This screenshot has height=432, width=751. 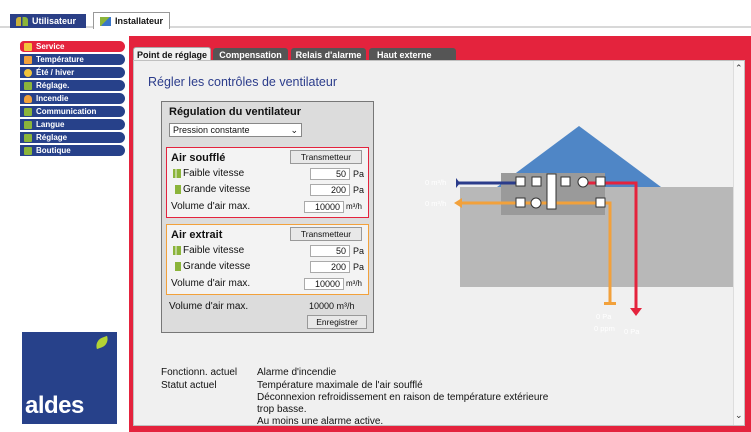 I want to click on unit: m³/h, so click(x=354, y=283).